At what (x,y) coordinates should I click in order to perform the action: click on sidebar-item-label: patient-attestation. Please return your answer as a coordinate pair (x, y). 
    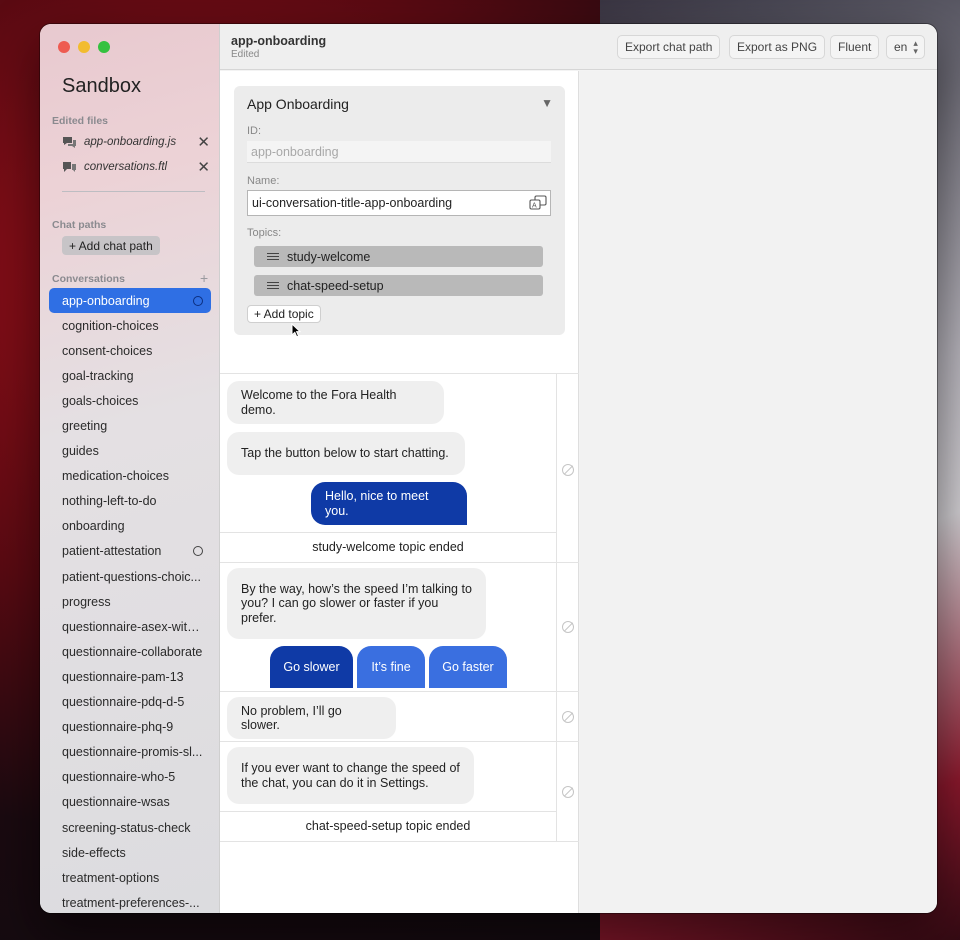
    Looking at the image, I should click on (112, 551).